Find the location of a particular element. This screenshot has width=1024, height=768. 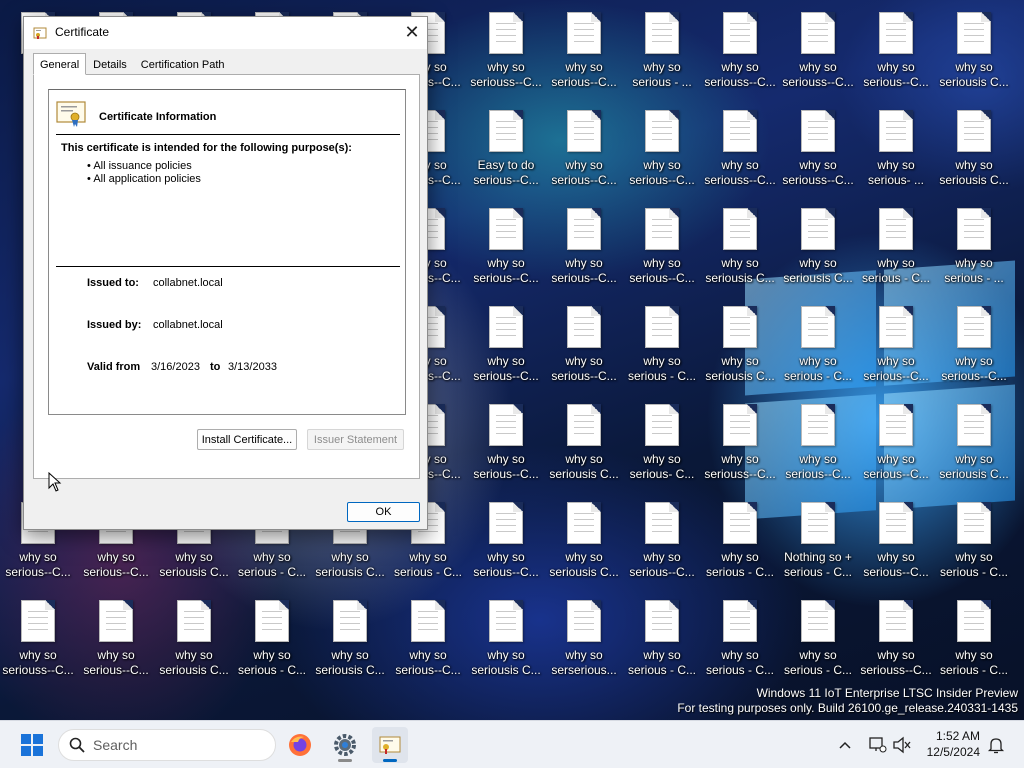

taskbar-settings is located at coordinates (345, 745).